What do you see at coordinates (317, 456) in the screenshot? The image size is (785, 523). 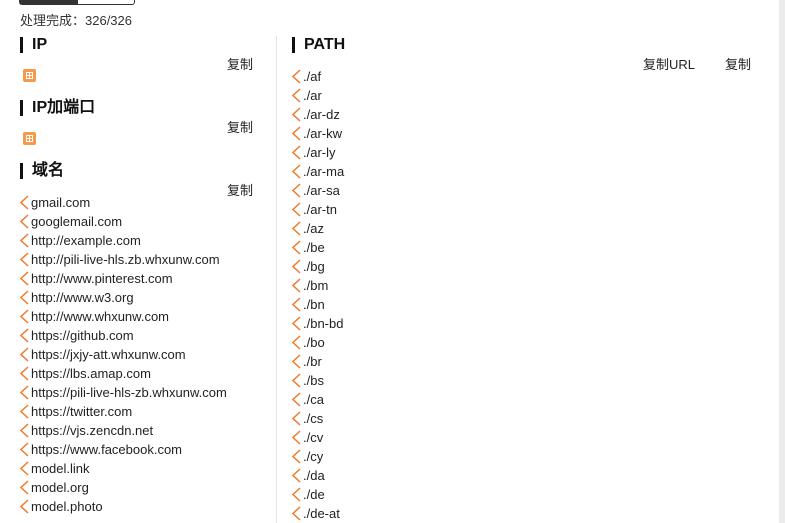 I see `list-item: ./cy` at bounding box center [317, 456].